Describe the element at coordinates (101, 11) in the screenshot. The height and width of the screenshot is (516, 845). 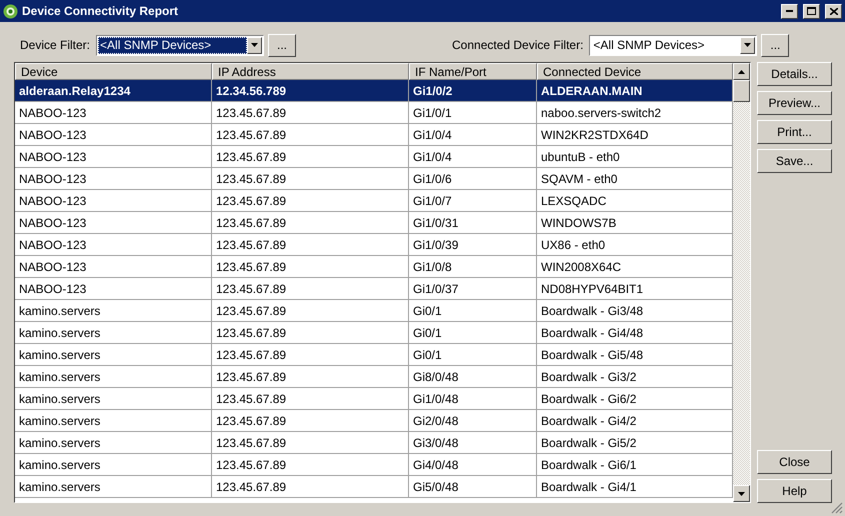
I see `window-title: Device Connectivity Report` at that location.